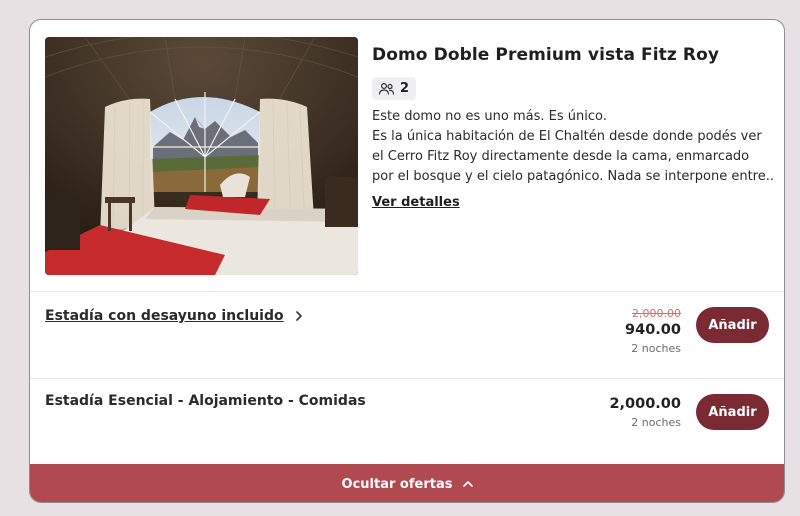 Image resolution: width=800 pixels, height=516 pixels. Describe the element at coordinates (405, 88) in the screenshot. I see `guest-count: 2` at that location.